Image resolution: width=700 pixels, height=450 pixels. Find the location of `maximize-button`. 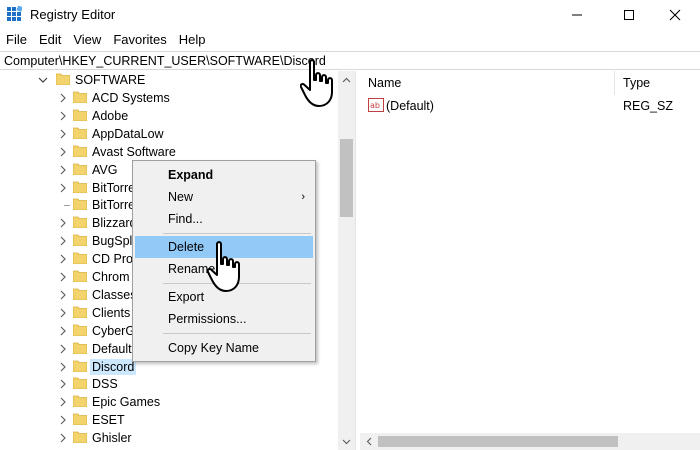

maximize-button is located at coordinates (629, 15).